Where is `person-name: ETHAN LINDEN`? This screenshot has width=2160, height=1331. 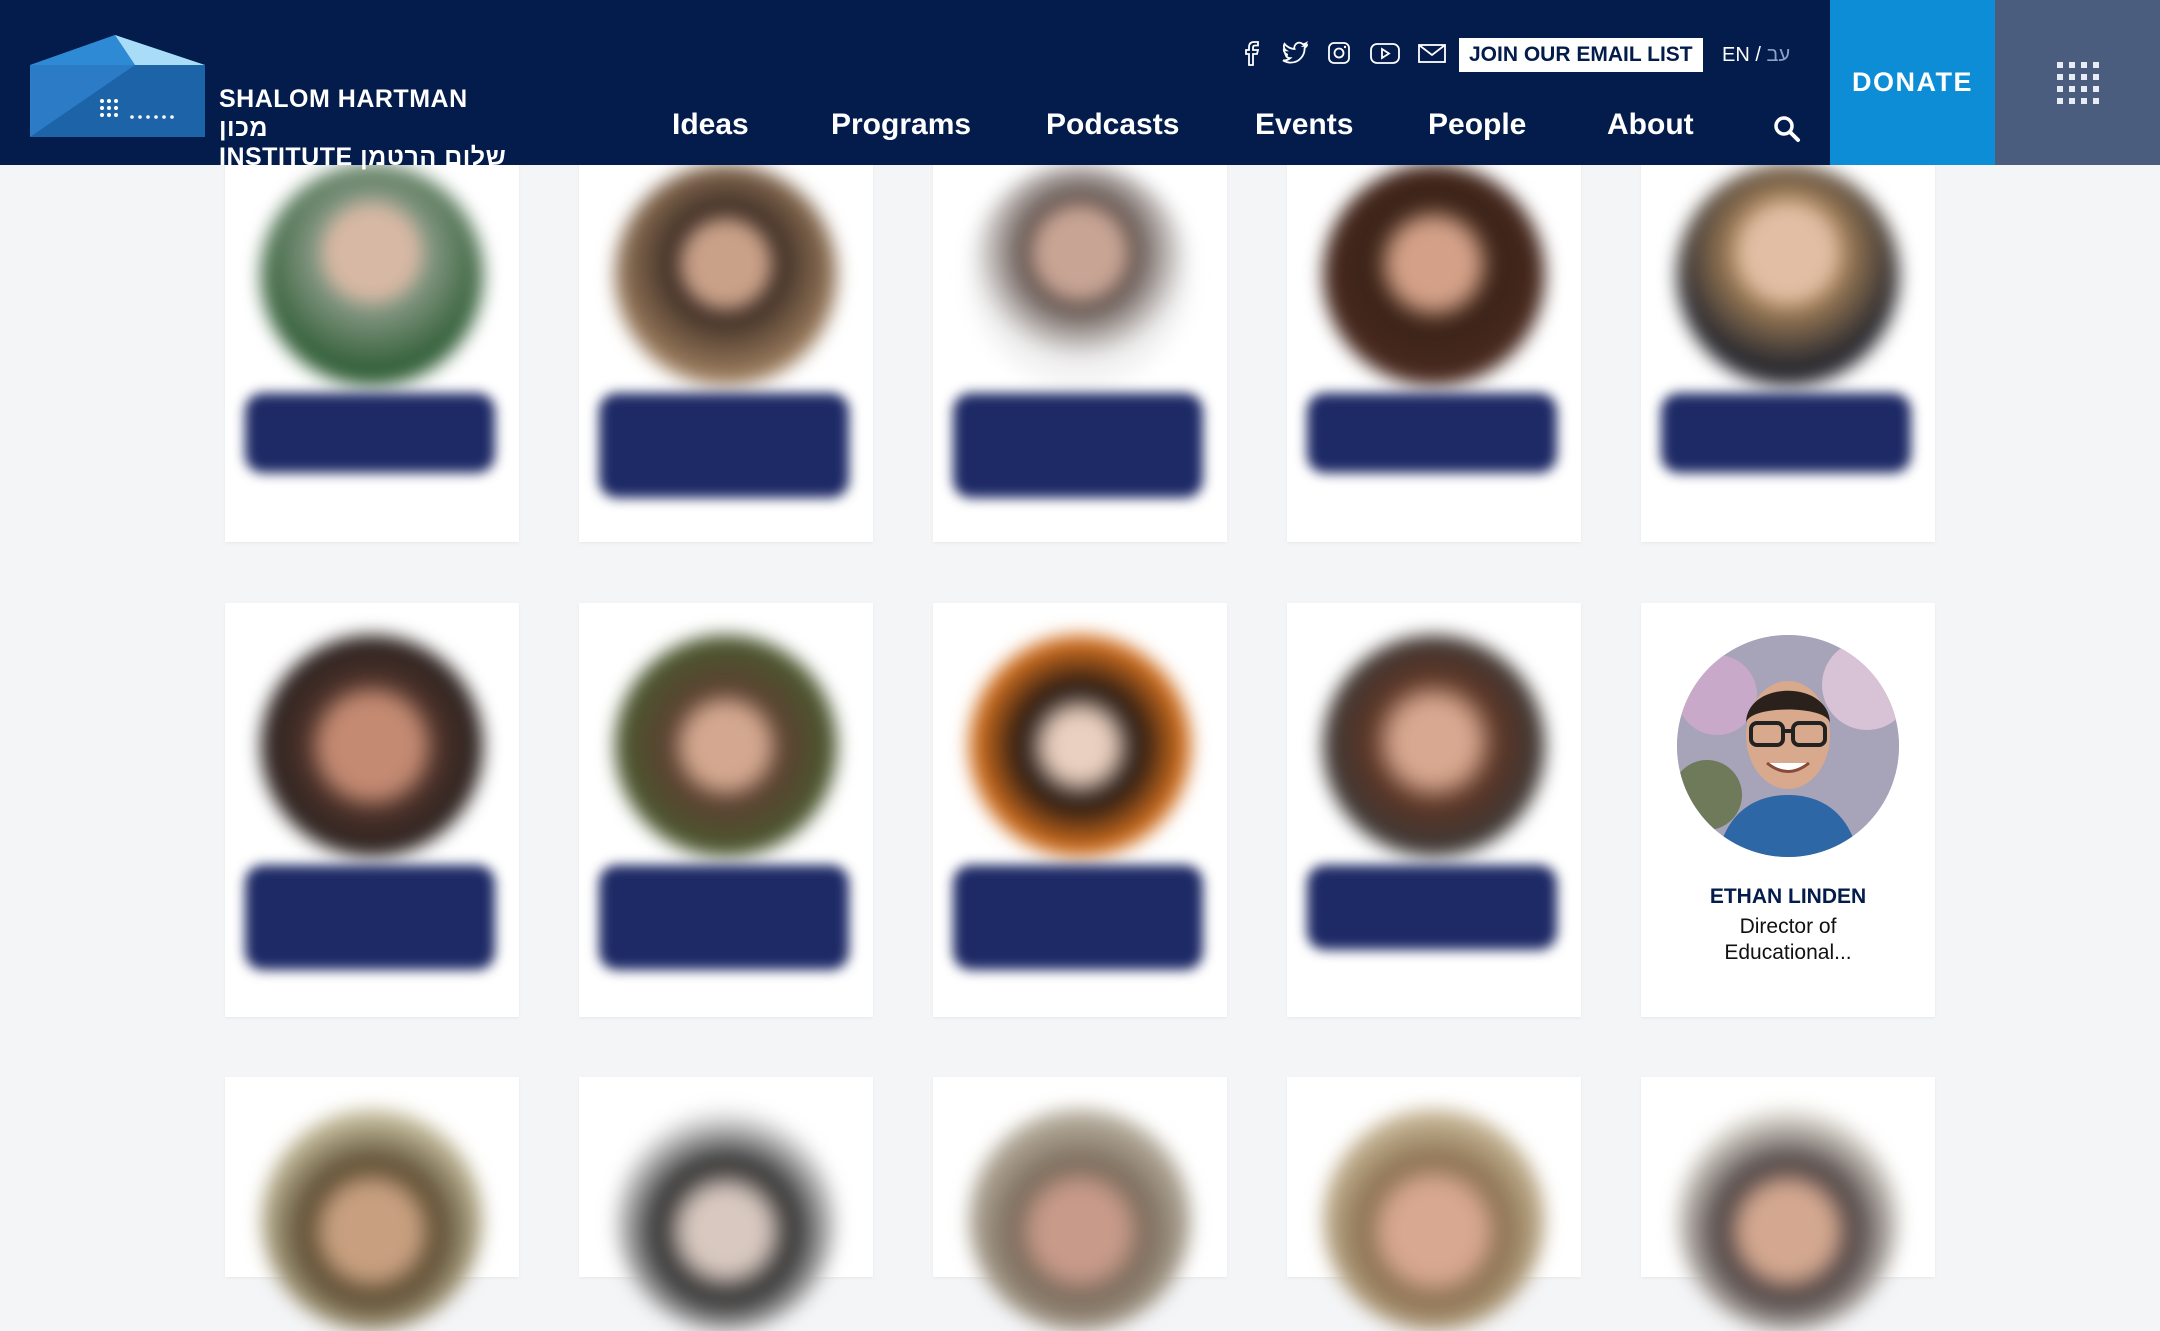
person-name: ETHAN LINDEN is located at coordinates (1788, 897).